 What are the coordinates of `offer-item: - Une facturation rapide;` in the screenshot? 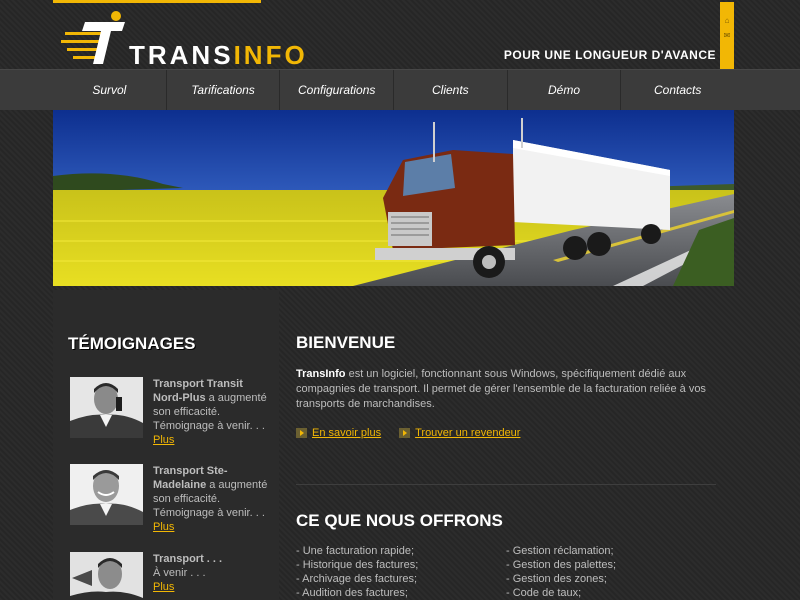 It's located at (355, 551).